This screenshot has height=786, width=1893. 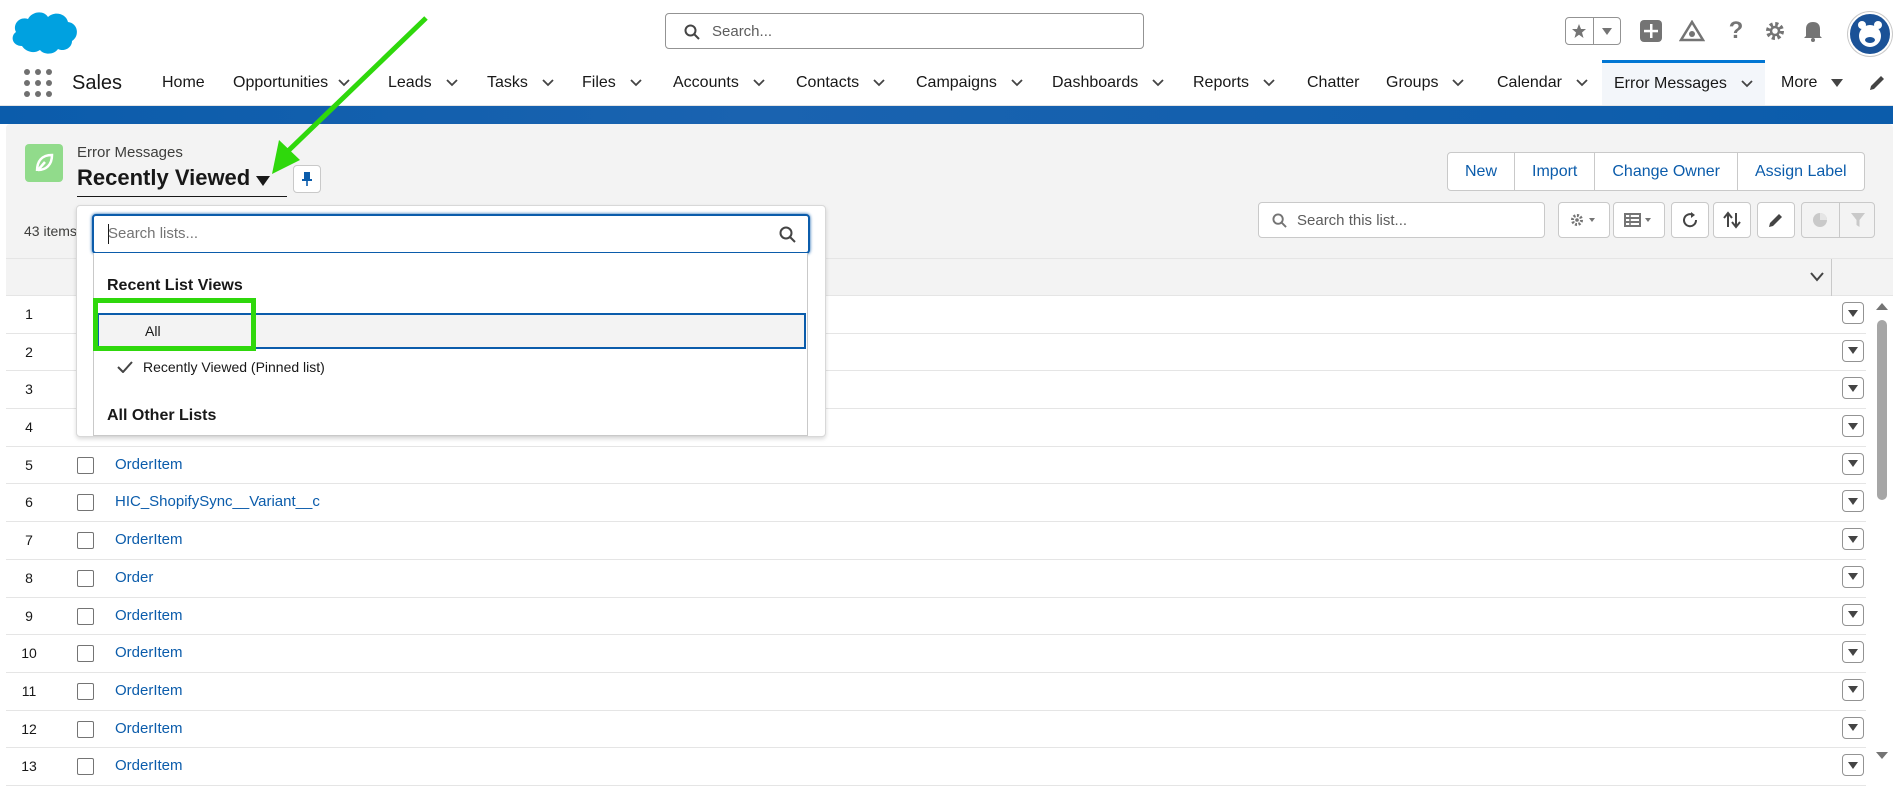 What do you see at coordinates (1690, 220) in the screenshot?
I see `refresh-button` at bounding box center [1690, 220].